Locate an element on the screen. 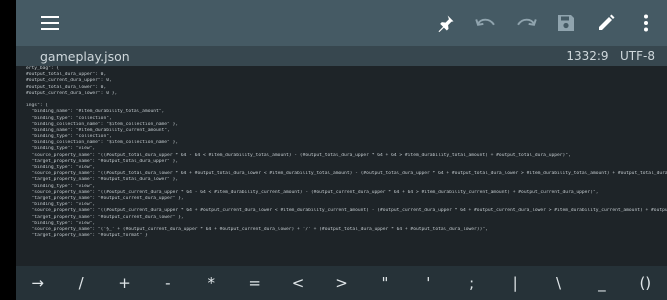 This screenshot has width=667, height=300. file-name: gameplay.json is located at coordinates (85, 56).